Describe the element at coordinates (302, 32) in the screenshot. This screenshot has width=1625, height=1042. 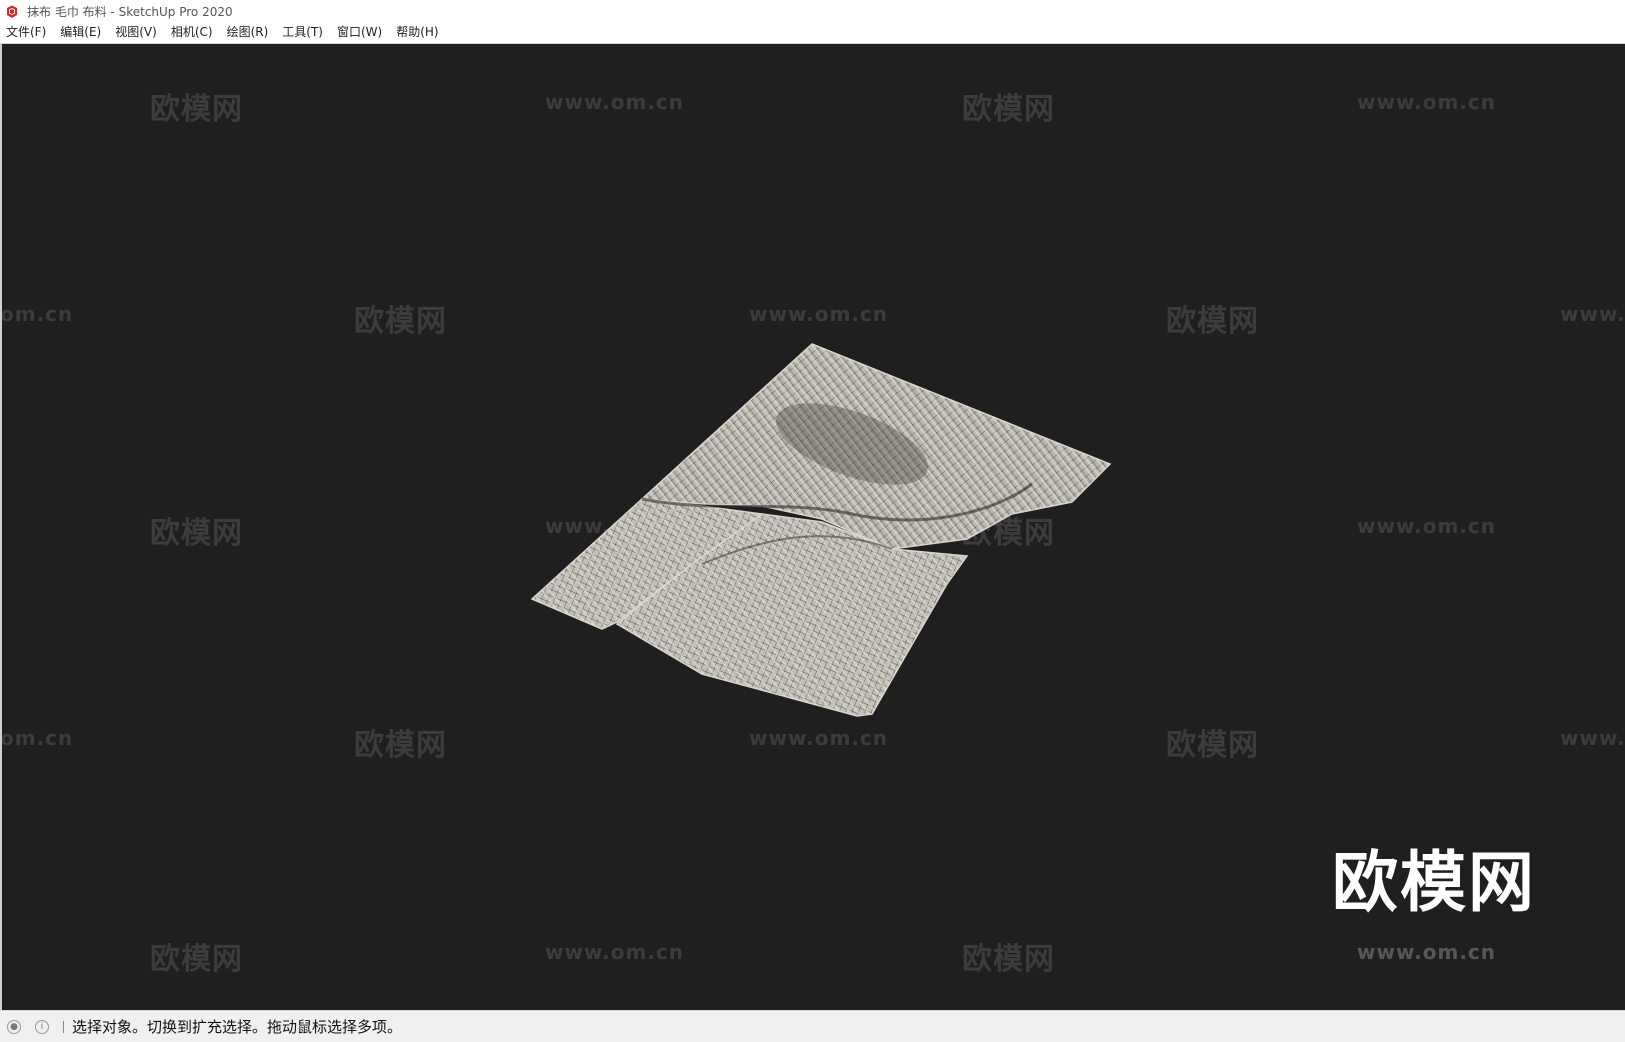
I see `menu-tools: 工具(T)` at that location.